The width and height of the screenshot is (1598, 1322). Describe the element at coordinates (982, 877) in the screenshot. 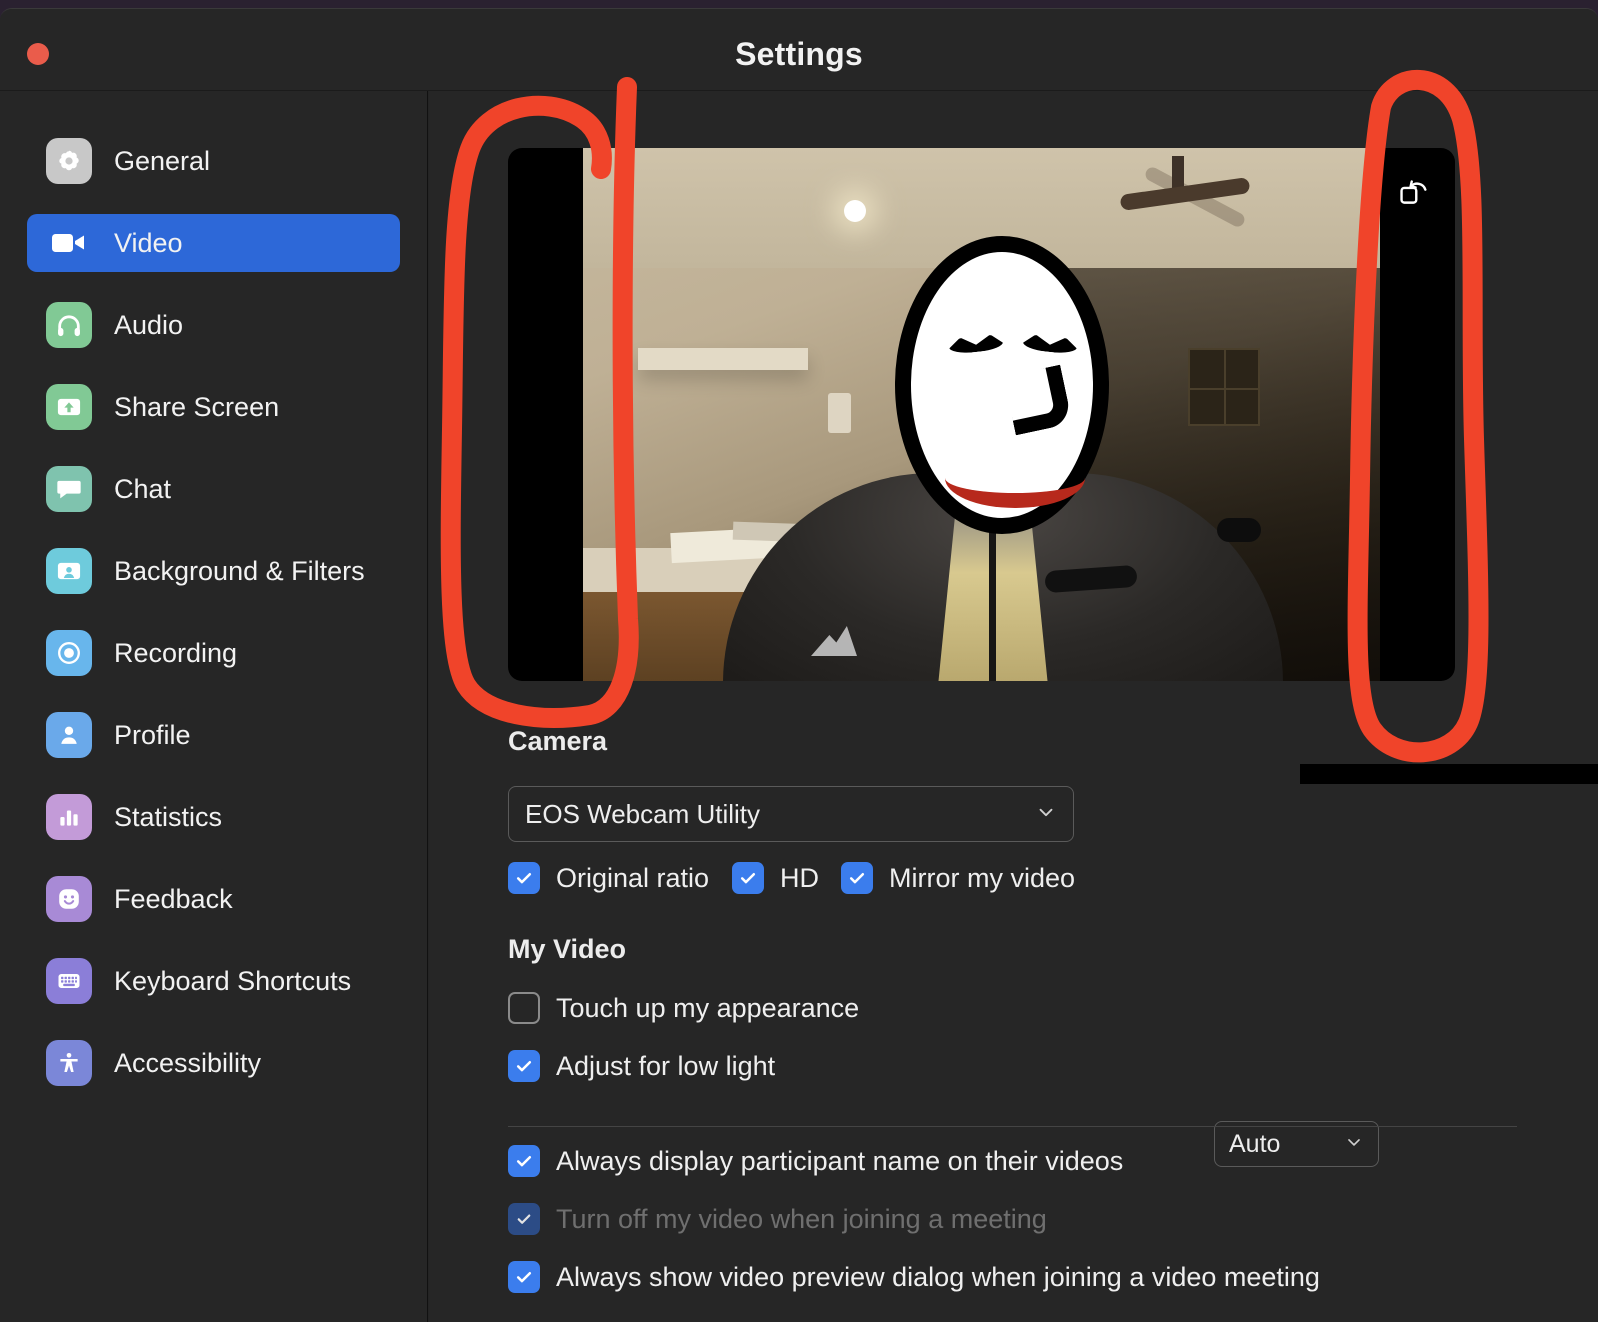

I see `checkbox-label: Mirror my video` at that location.